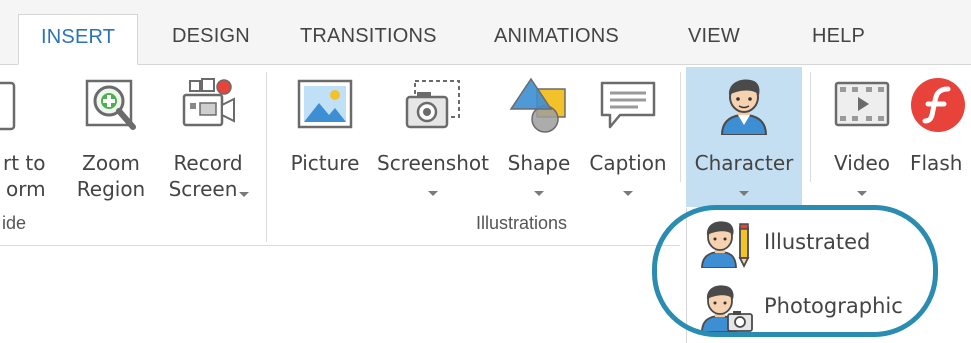  Describe the element at coordinates (937, 137) in the screenshot. I see `flash-button: Flash` at that location.